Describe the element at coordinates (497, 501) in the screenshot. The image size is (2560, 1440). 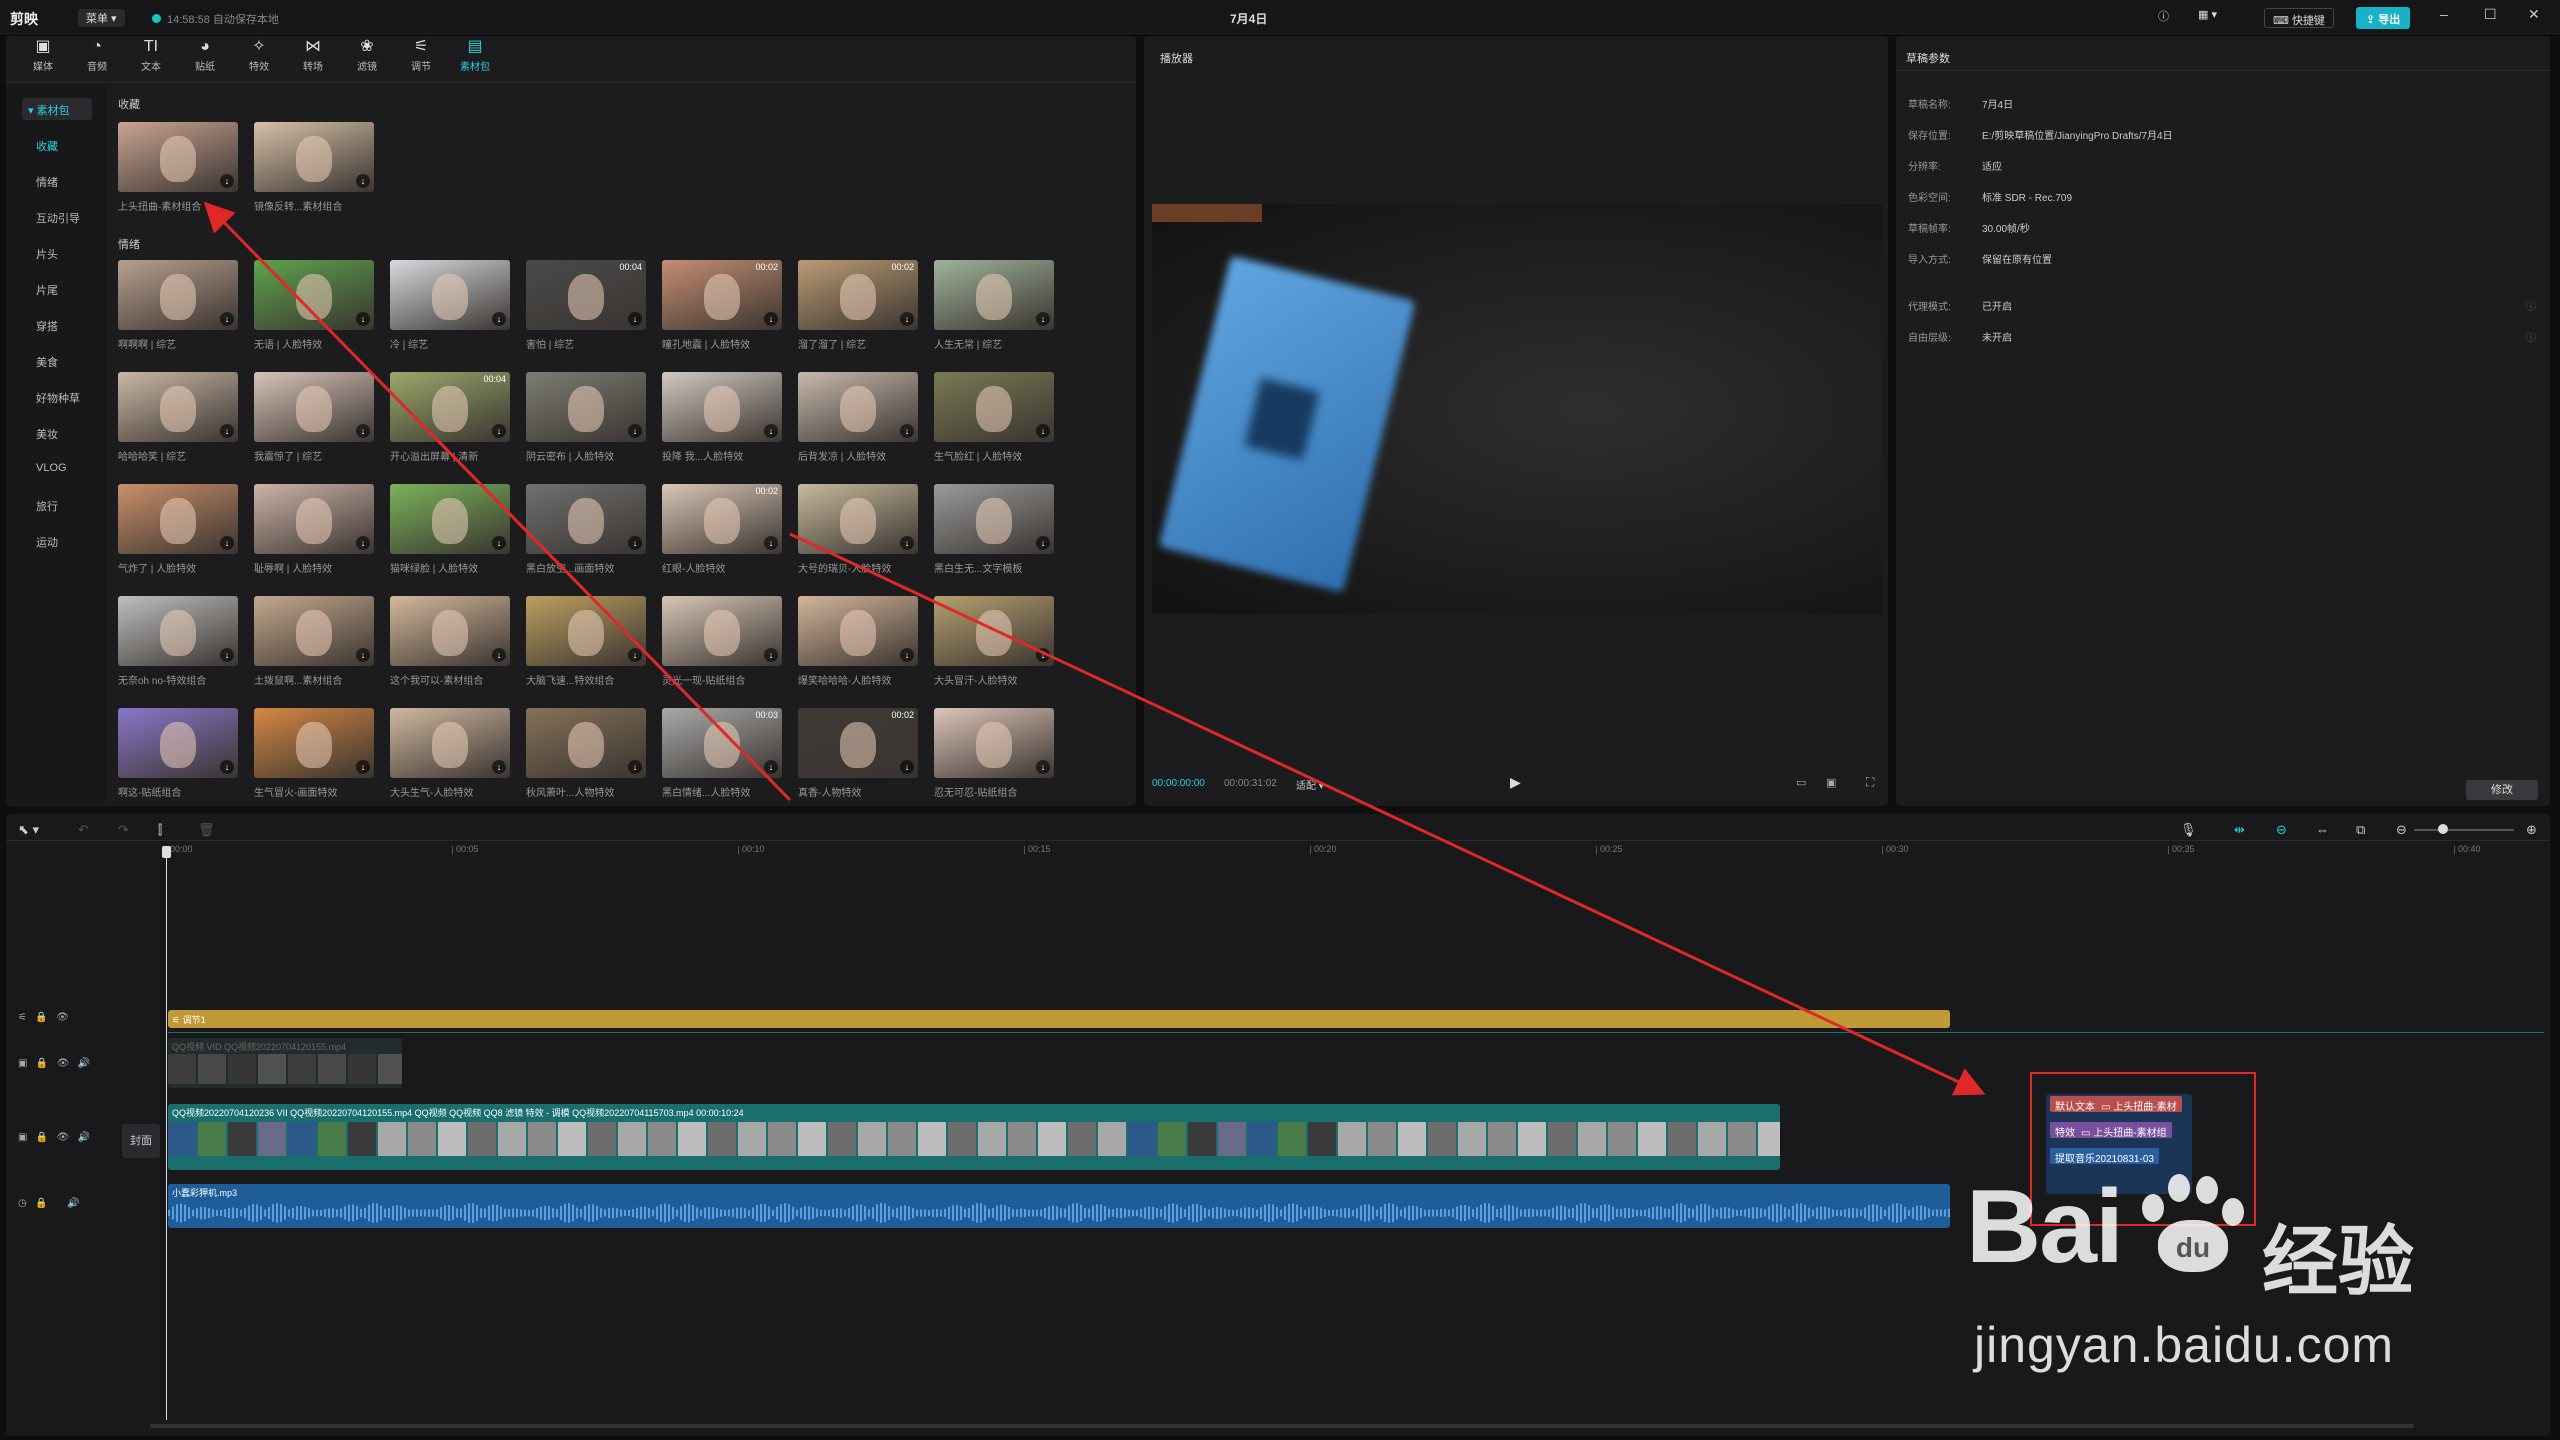
I see `arrow-to-favorite` at that location.